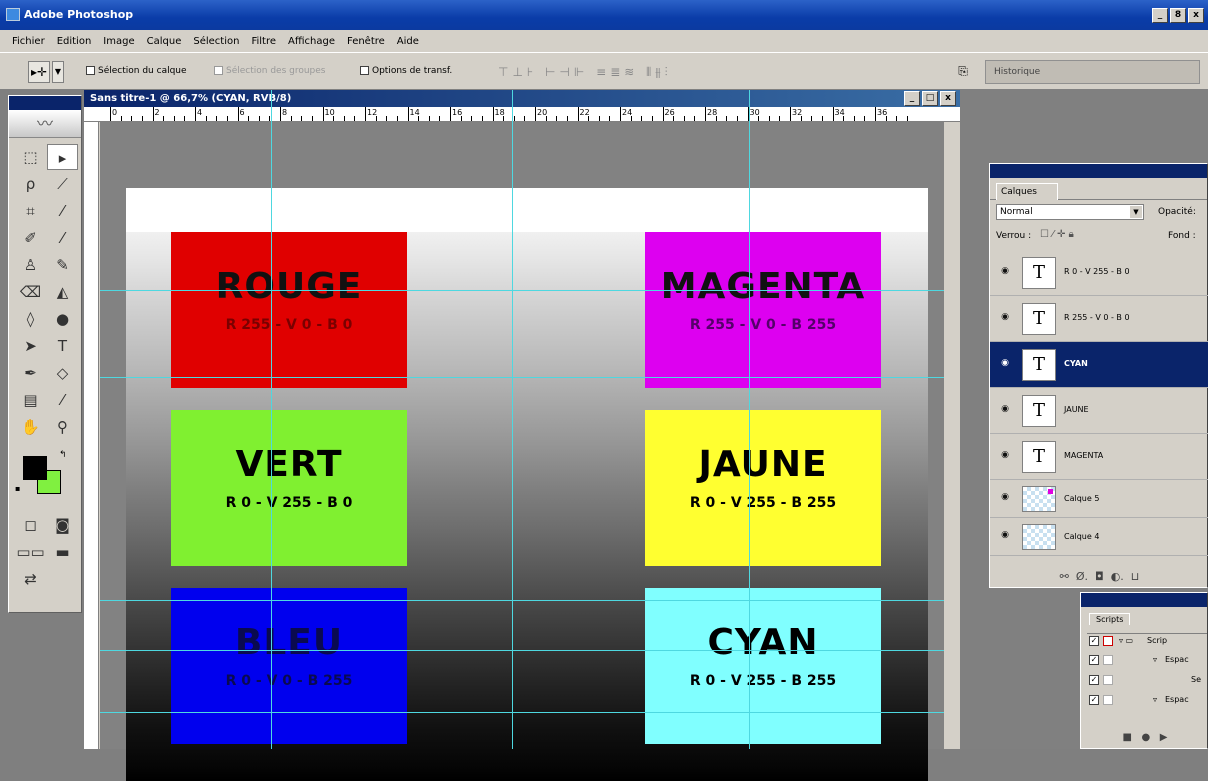 The width and height of the screenshot is (1208, 781). I want to click on select-groups-option: Sélection des groupes, so click(270, 71).